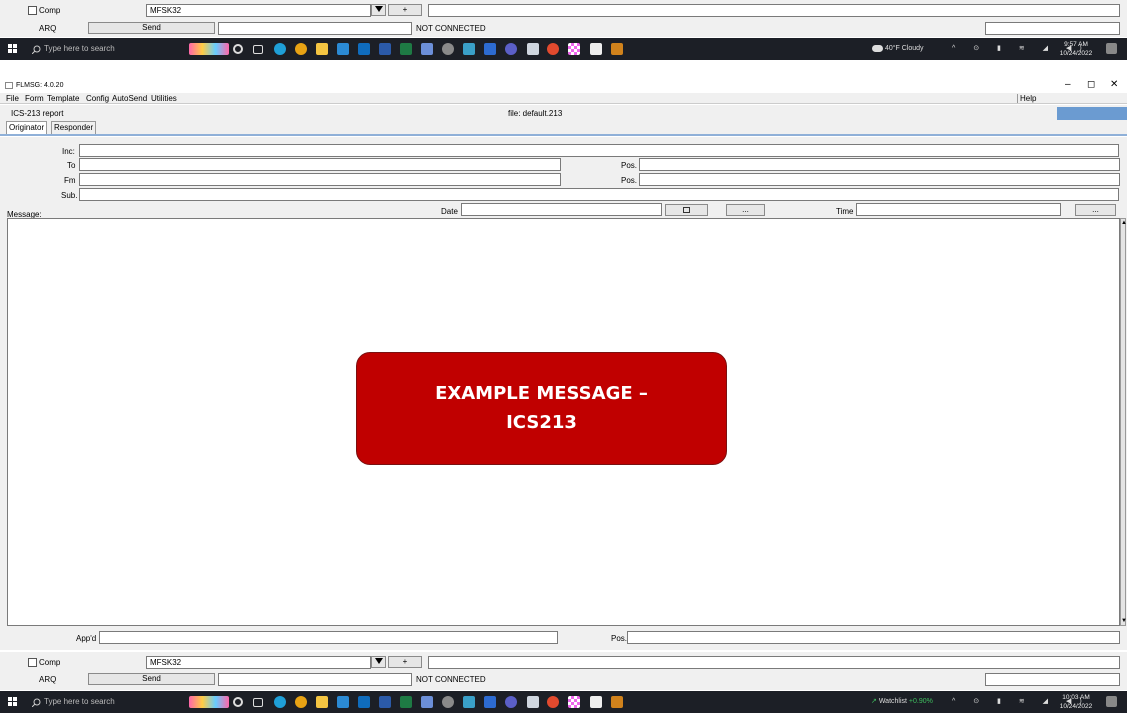 This screenshot has width=1127, height=713. What do you see at coordinates (27, 127) in the screenshot?
I see `tab-originator: Originator` at bounding box center [27, 127].